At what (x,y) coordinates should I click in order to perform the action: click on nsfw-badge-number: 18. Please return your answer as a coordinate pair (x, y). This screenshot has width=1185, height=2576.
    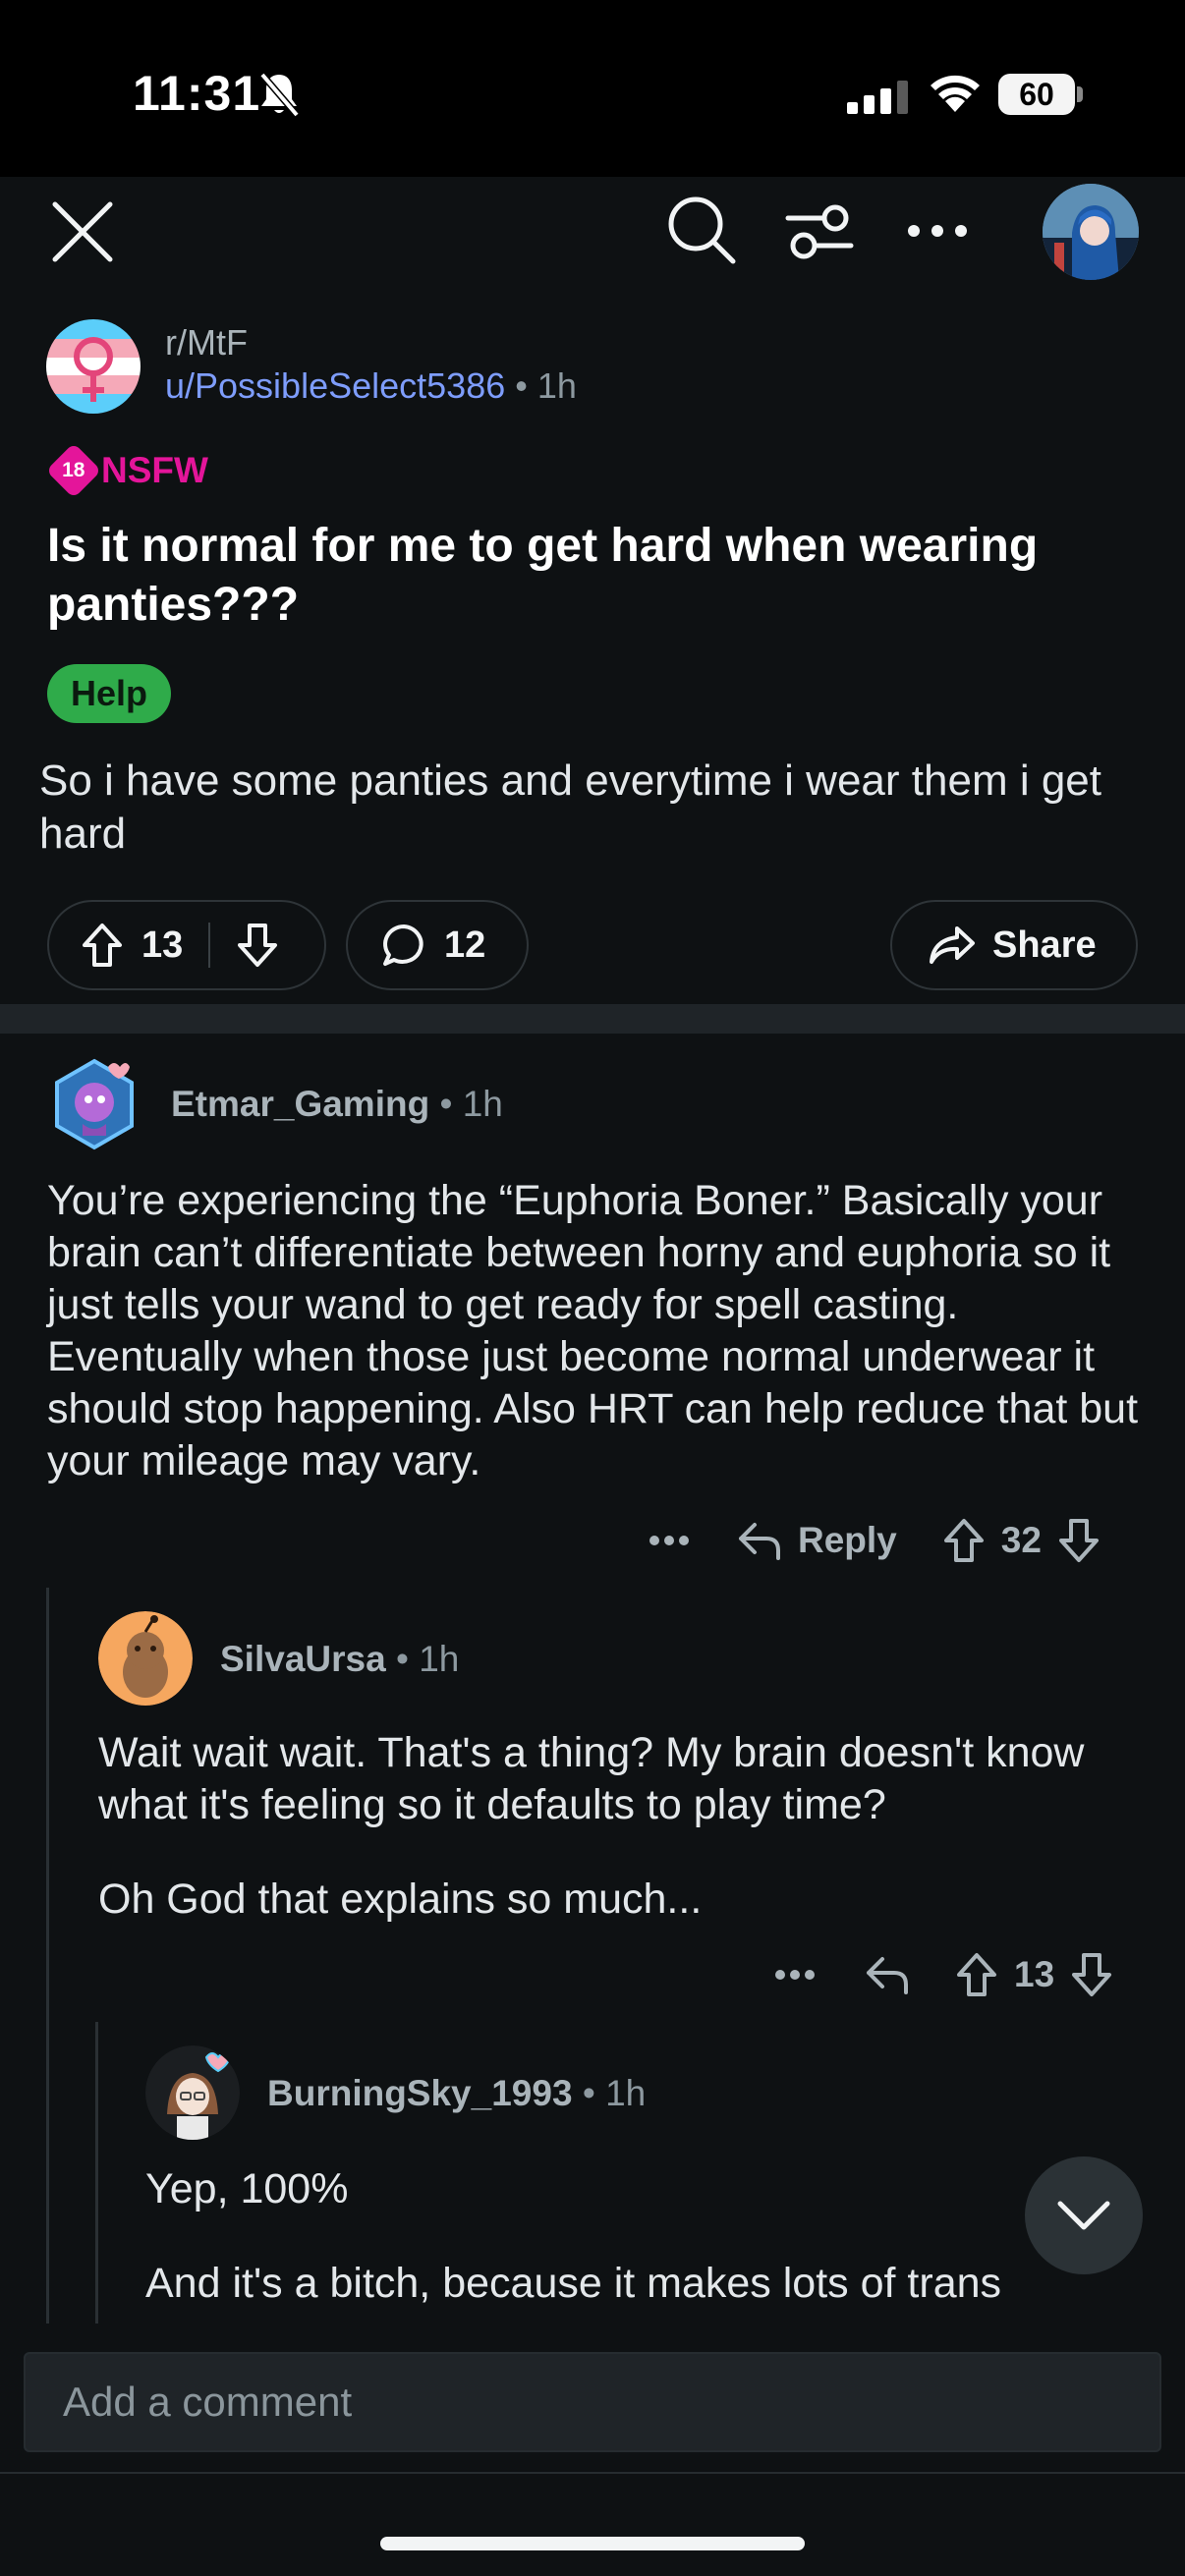
    Looking at the image, I should click on (74, 469).